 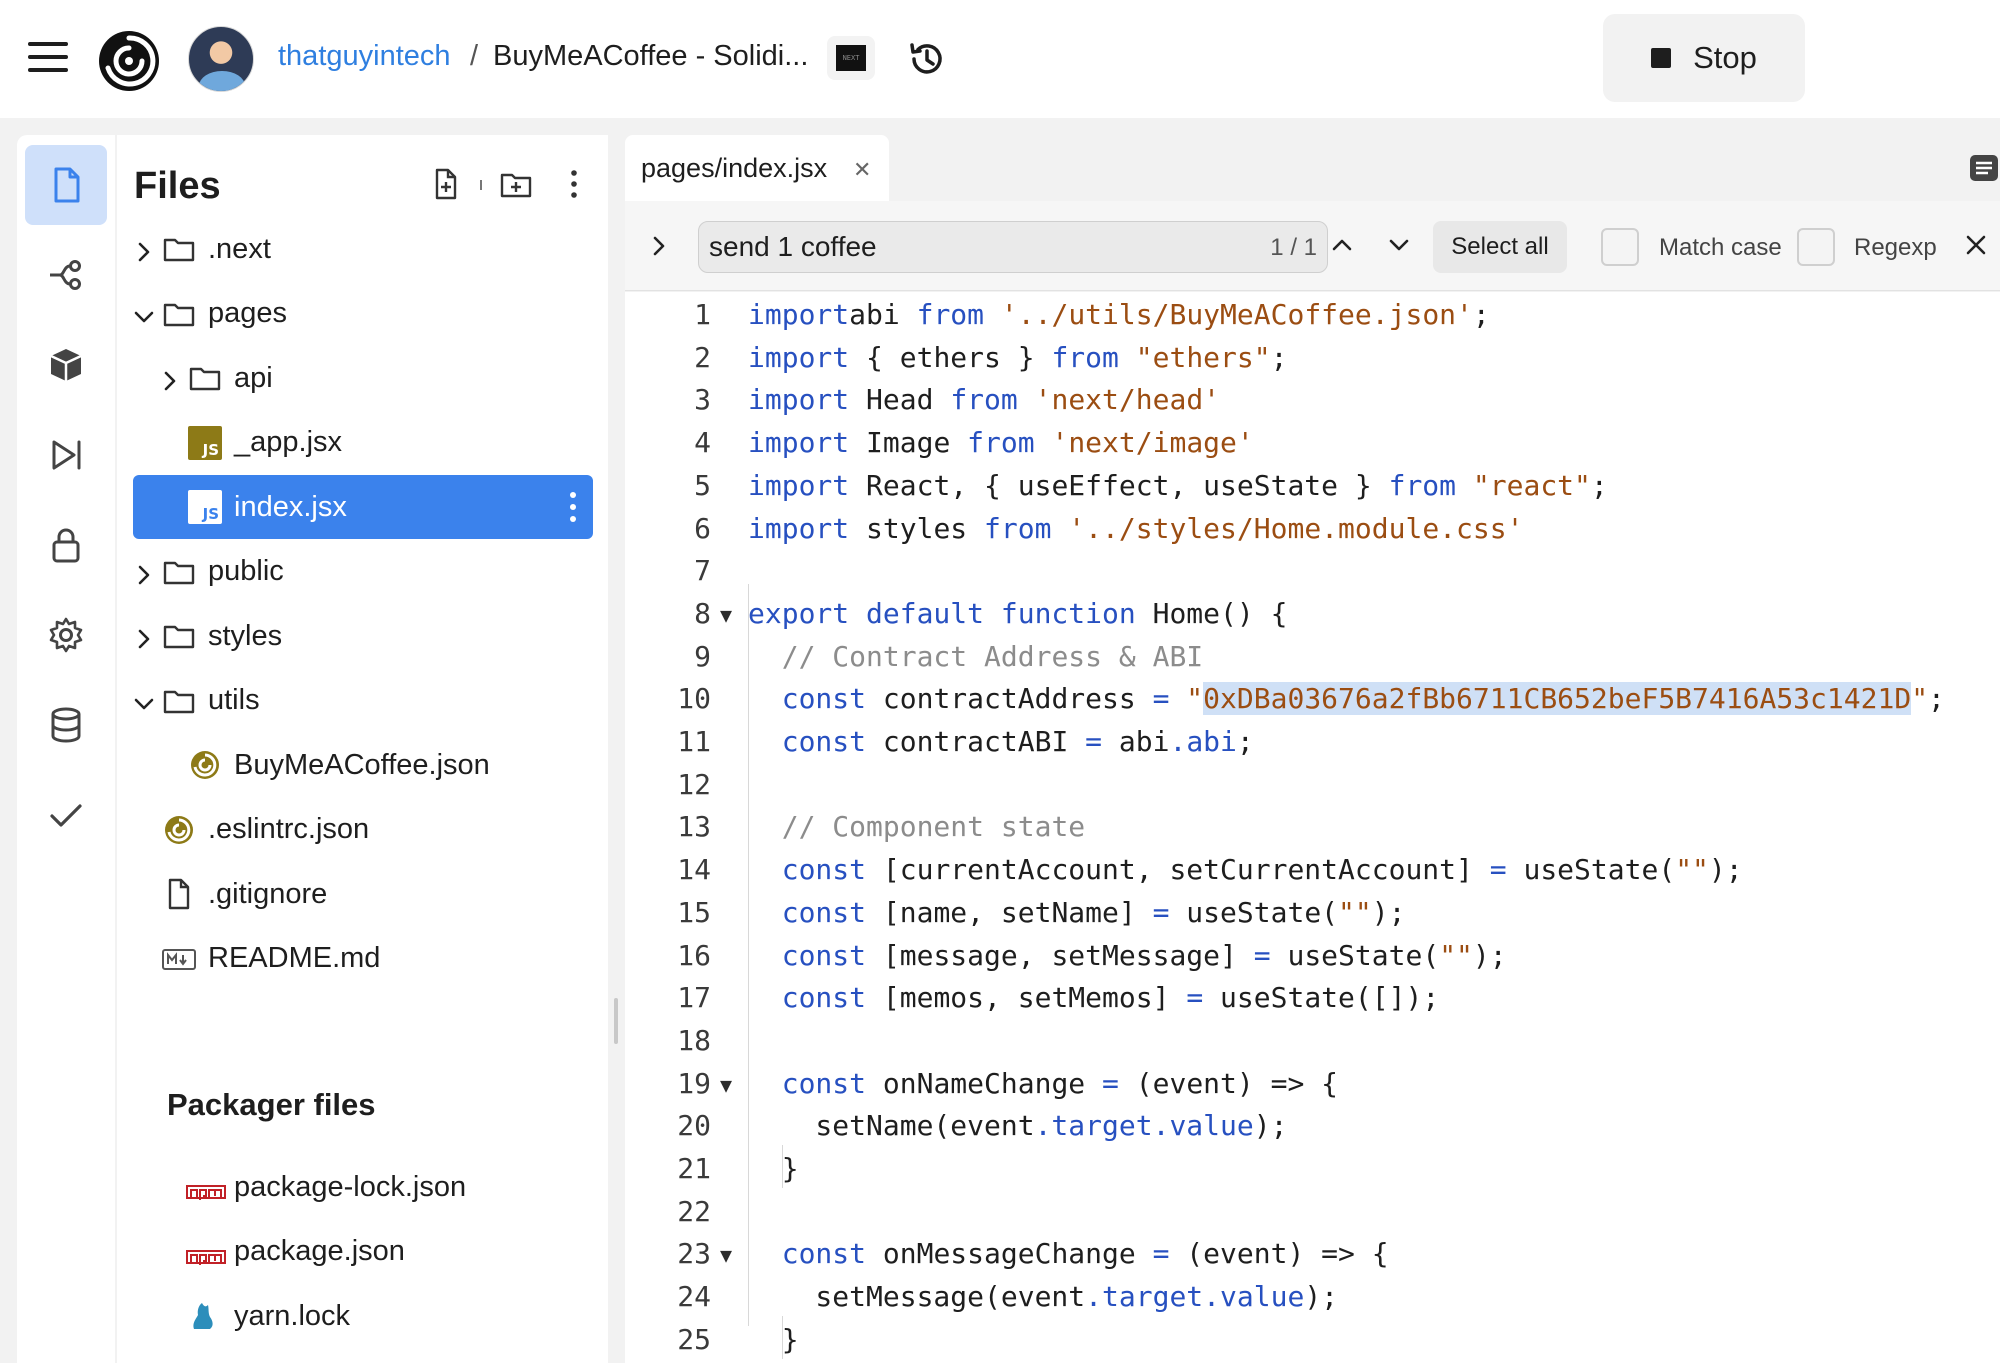 I want to click on tree-file: BuyMeACoffee.json, so click(x=363, y=765).